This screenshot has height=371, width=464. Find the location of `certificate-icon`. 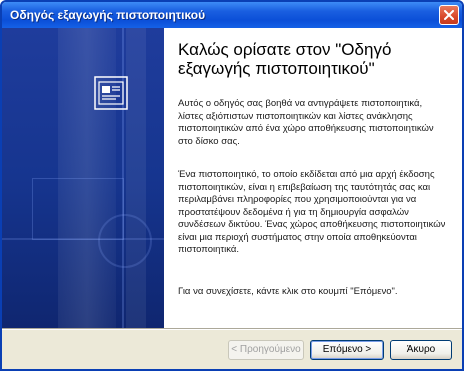

certificate-icon is located at coordinates (111, 93).